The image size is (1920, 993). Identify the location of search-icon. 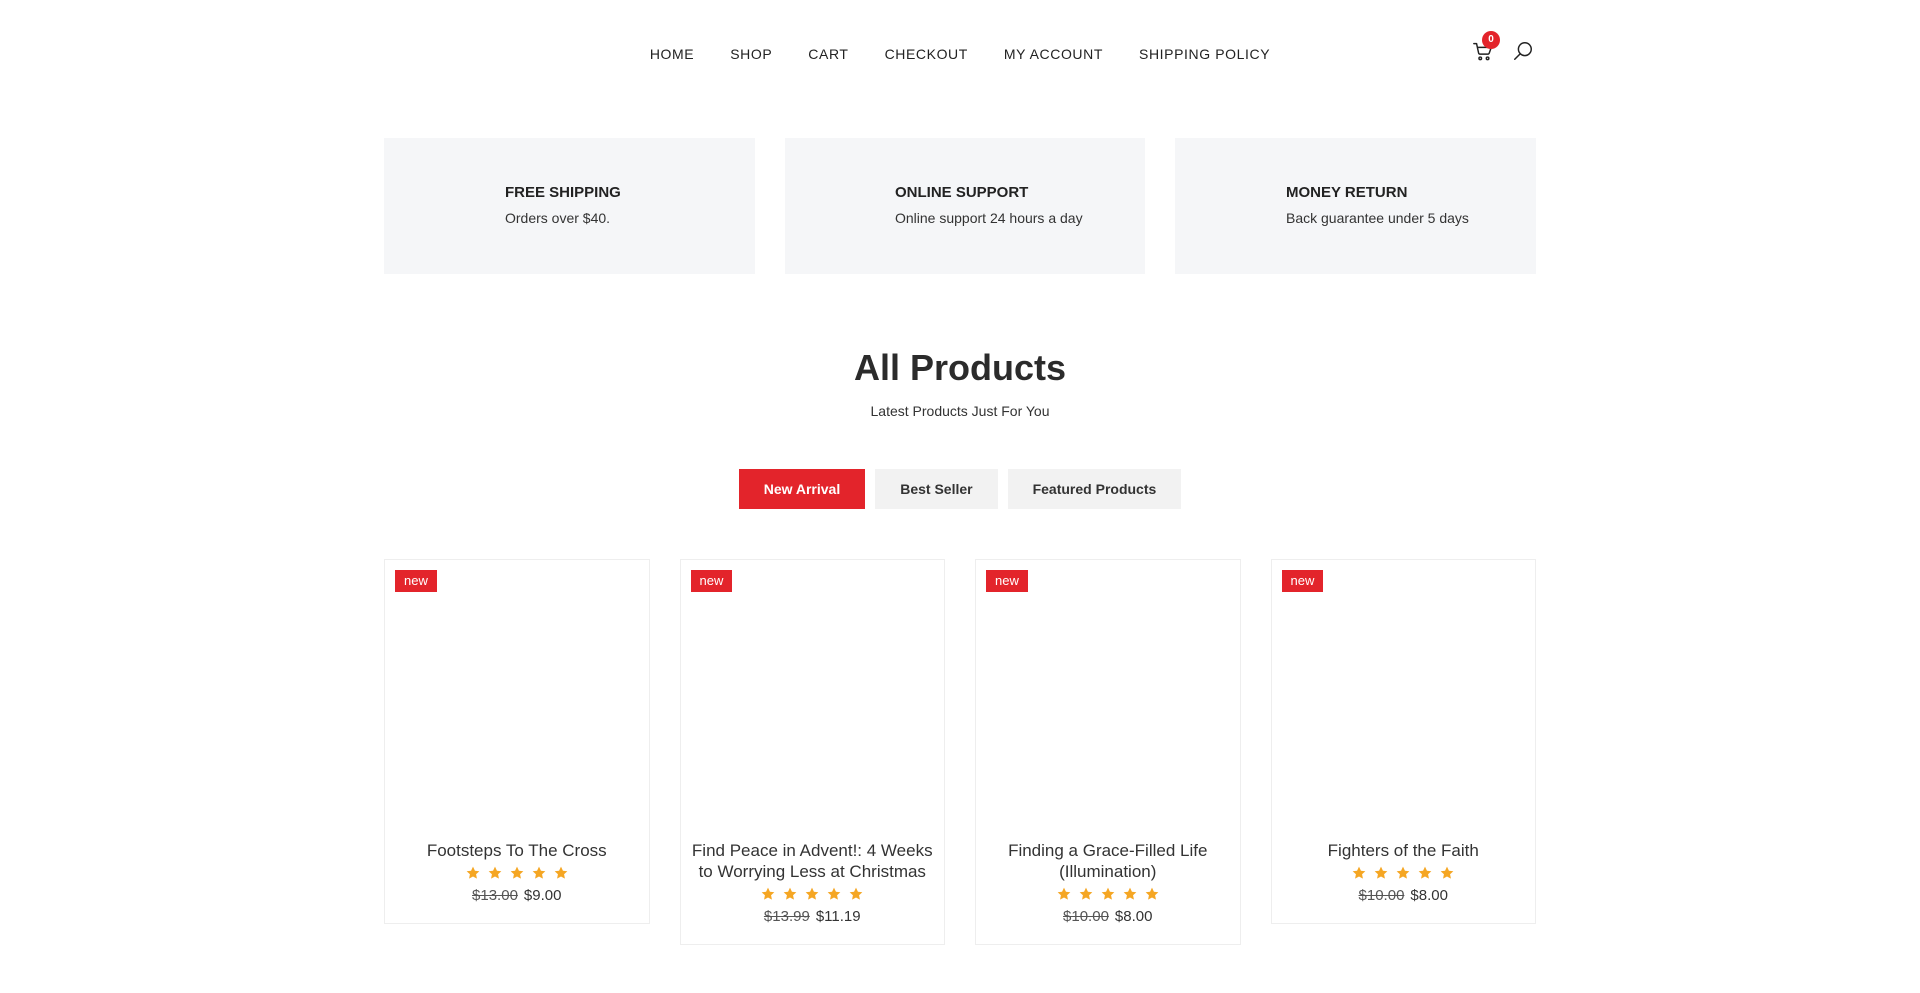
(1523, 51).